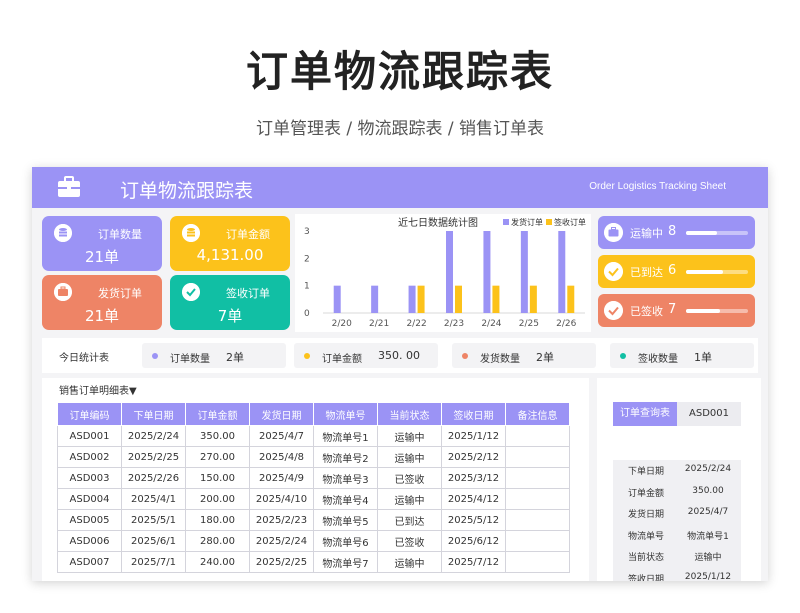 The image size is (800, 613). What do you see at coordinates (473, 436) in the screenshot?
I see `table-cell: 2025/1/12` at bounding box center [473, 436].